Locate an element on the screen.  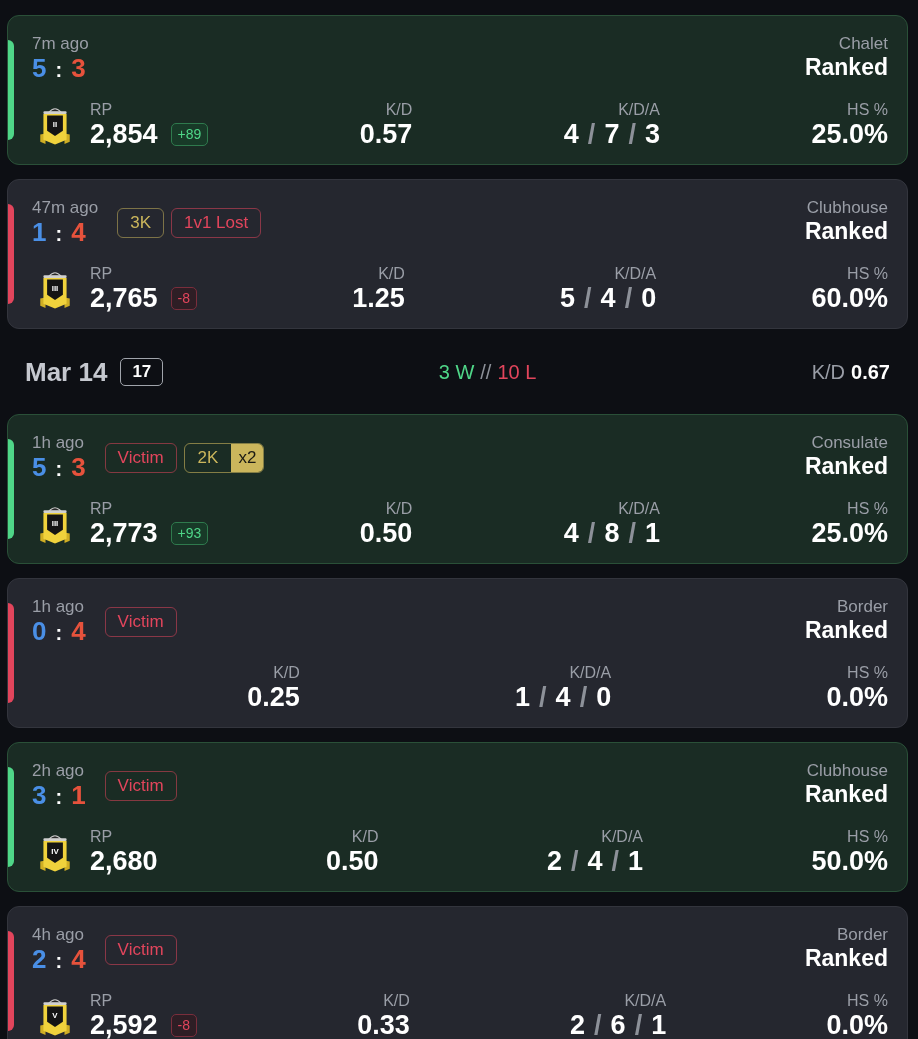
rp-change-tag: +89 is located at coordinates (189, 134).